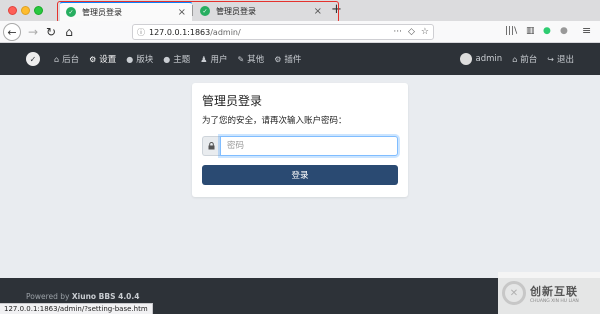 This screenshot has width=600, height=314. I want to click on library-icon: |||\, so click(511, 31).